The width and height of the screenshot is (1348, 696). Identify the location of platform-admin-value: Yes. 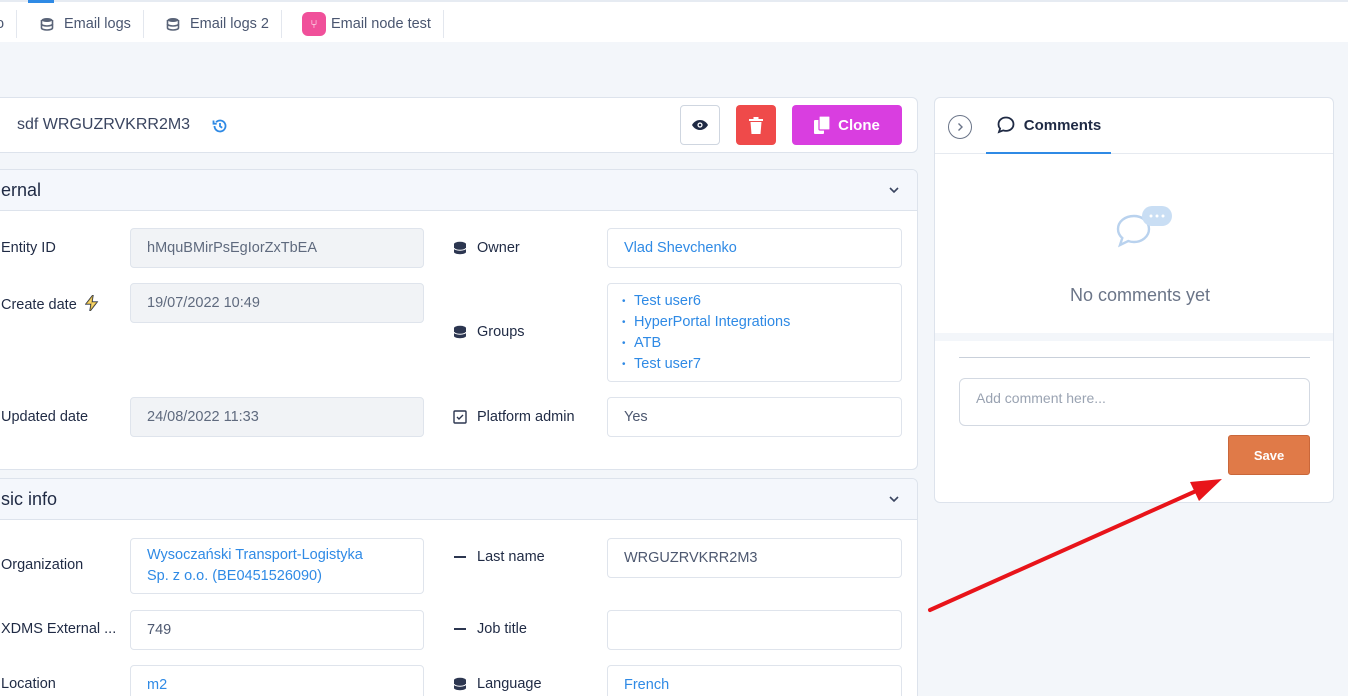
(636, 417).